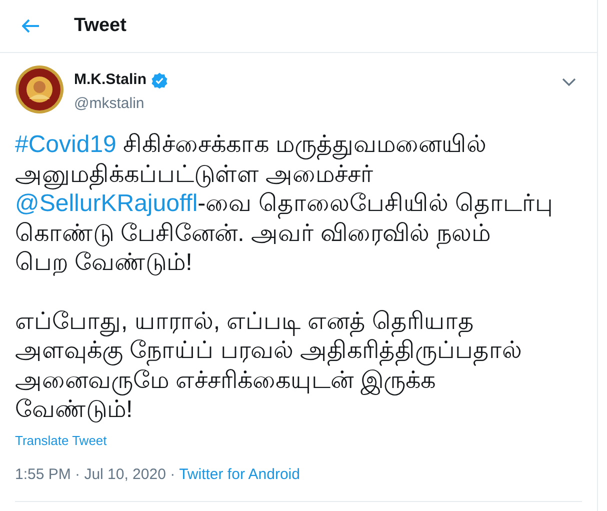  Describe the element at coordinates (569, 82) in the screenshot. I see `chevron-down-icon` at that location.